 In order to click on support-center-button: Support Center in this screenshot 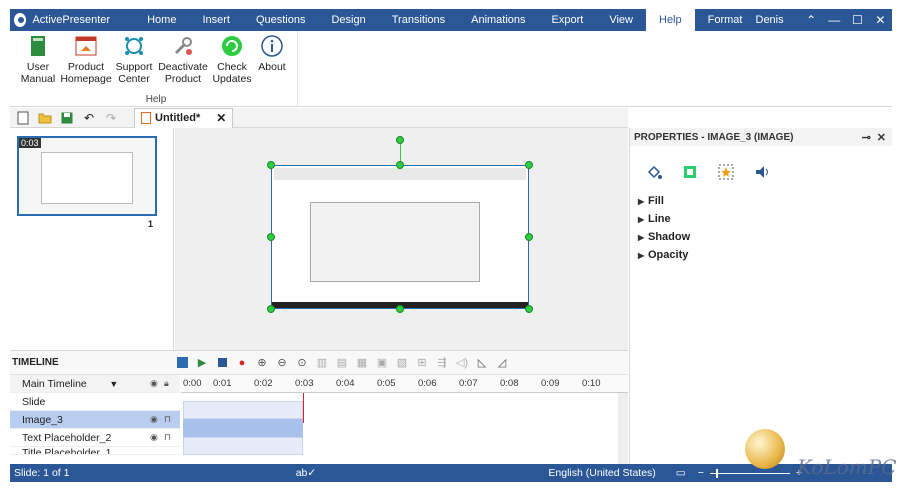, I will do `click(134, 60)`.